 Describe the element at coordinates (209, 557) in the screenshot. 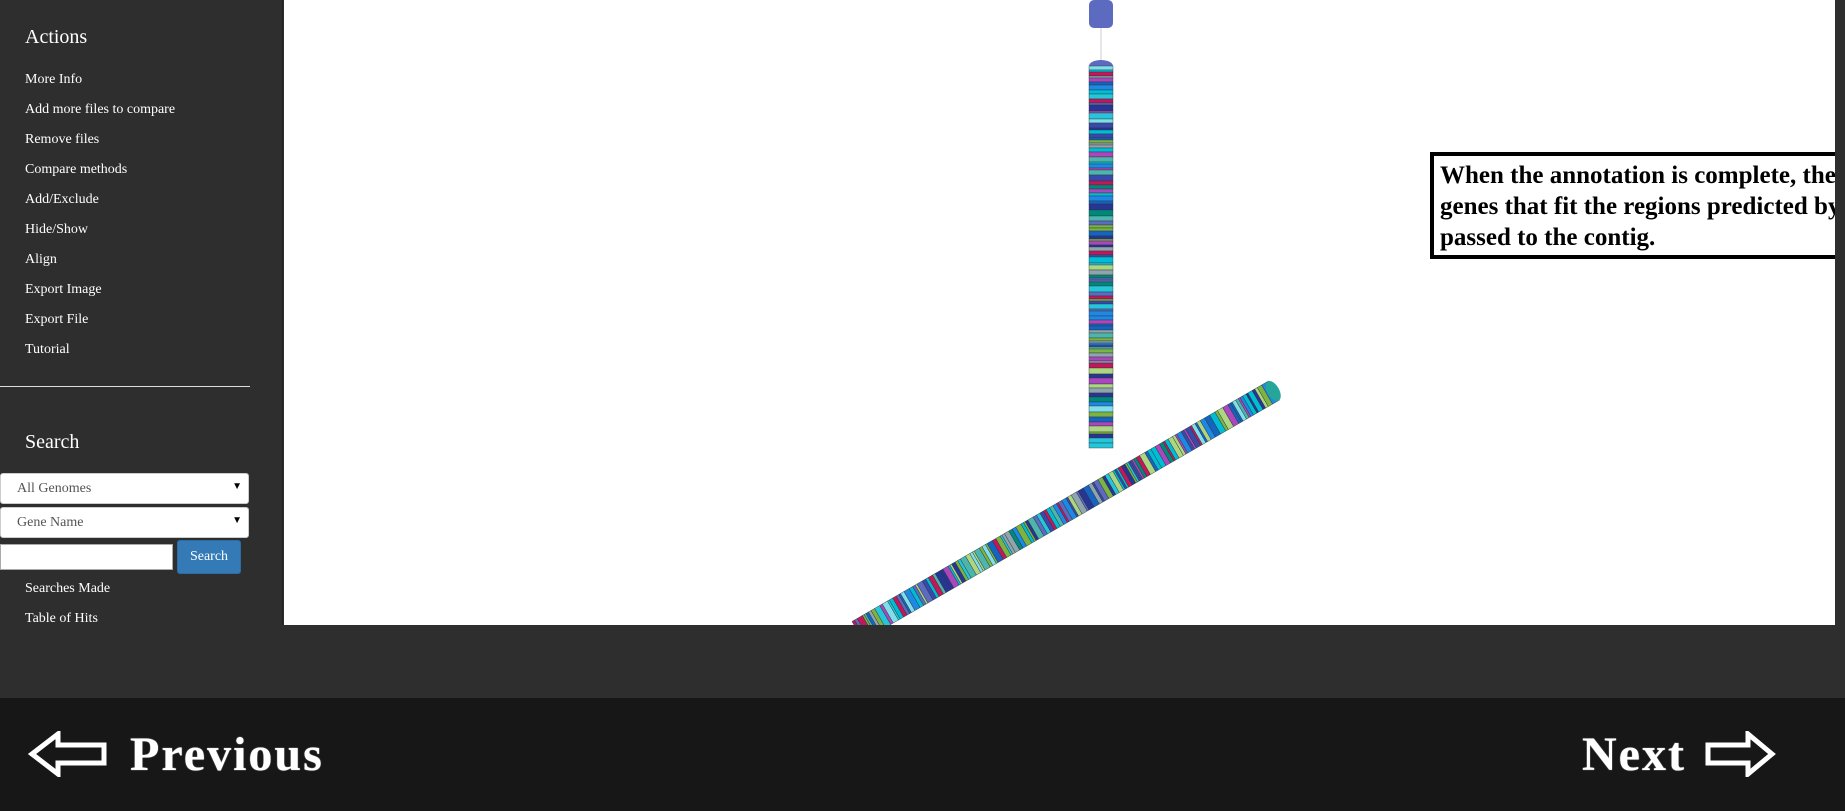

I see `search-button: Search` at that location.